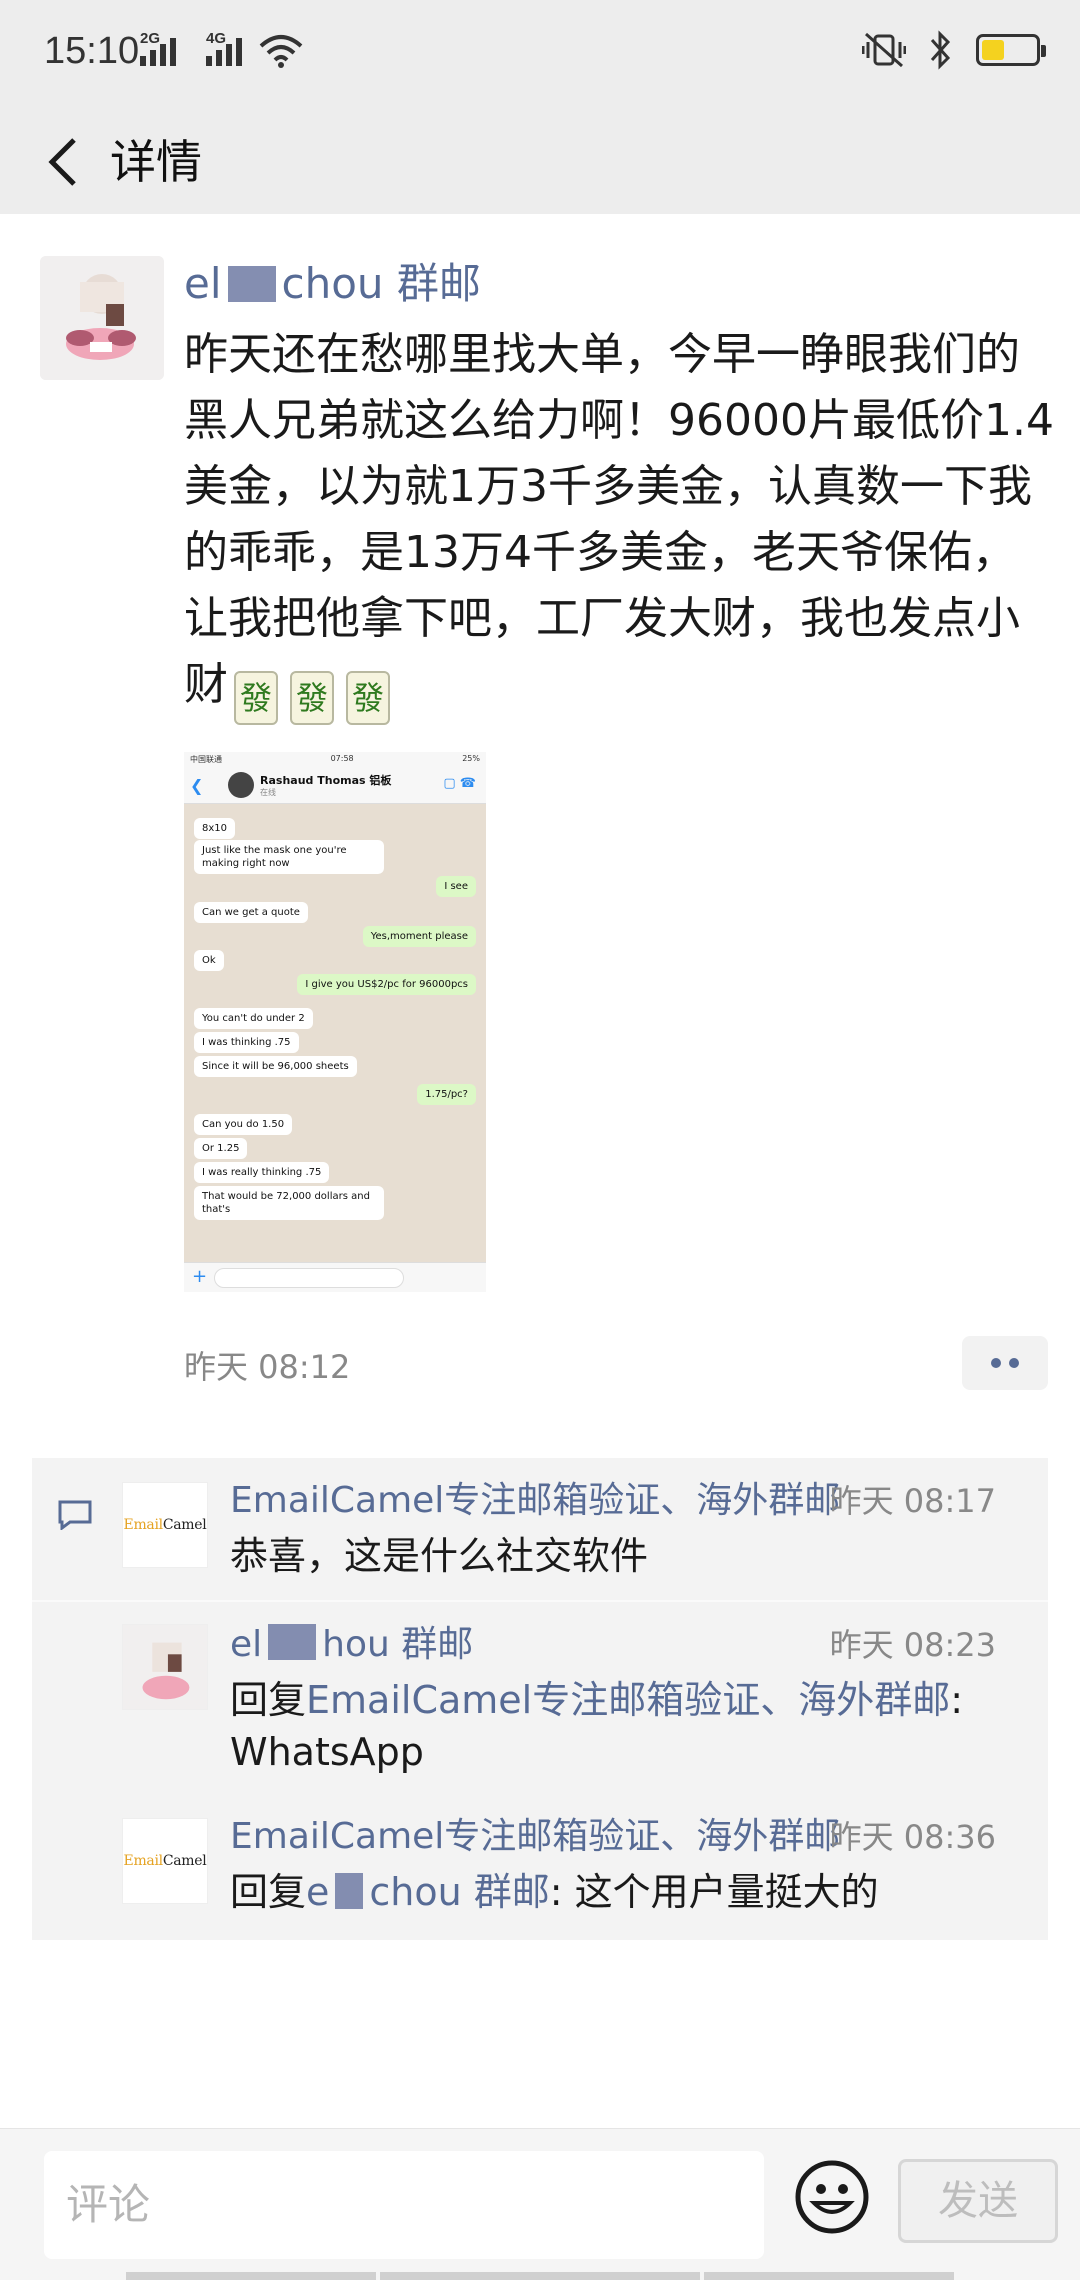  Describe the element at coordinates (167, 48) in the screenshot. I see `signal-2g-icon: 2G` at that location.